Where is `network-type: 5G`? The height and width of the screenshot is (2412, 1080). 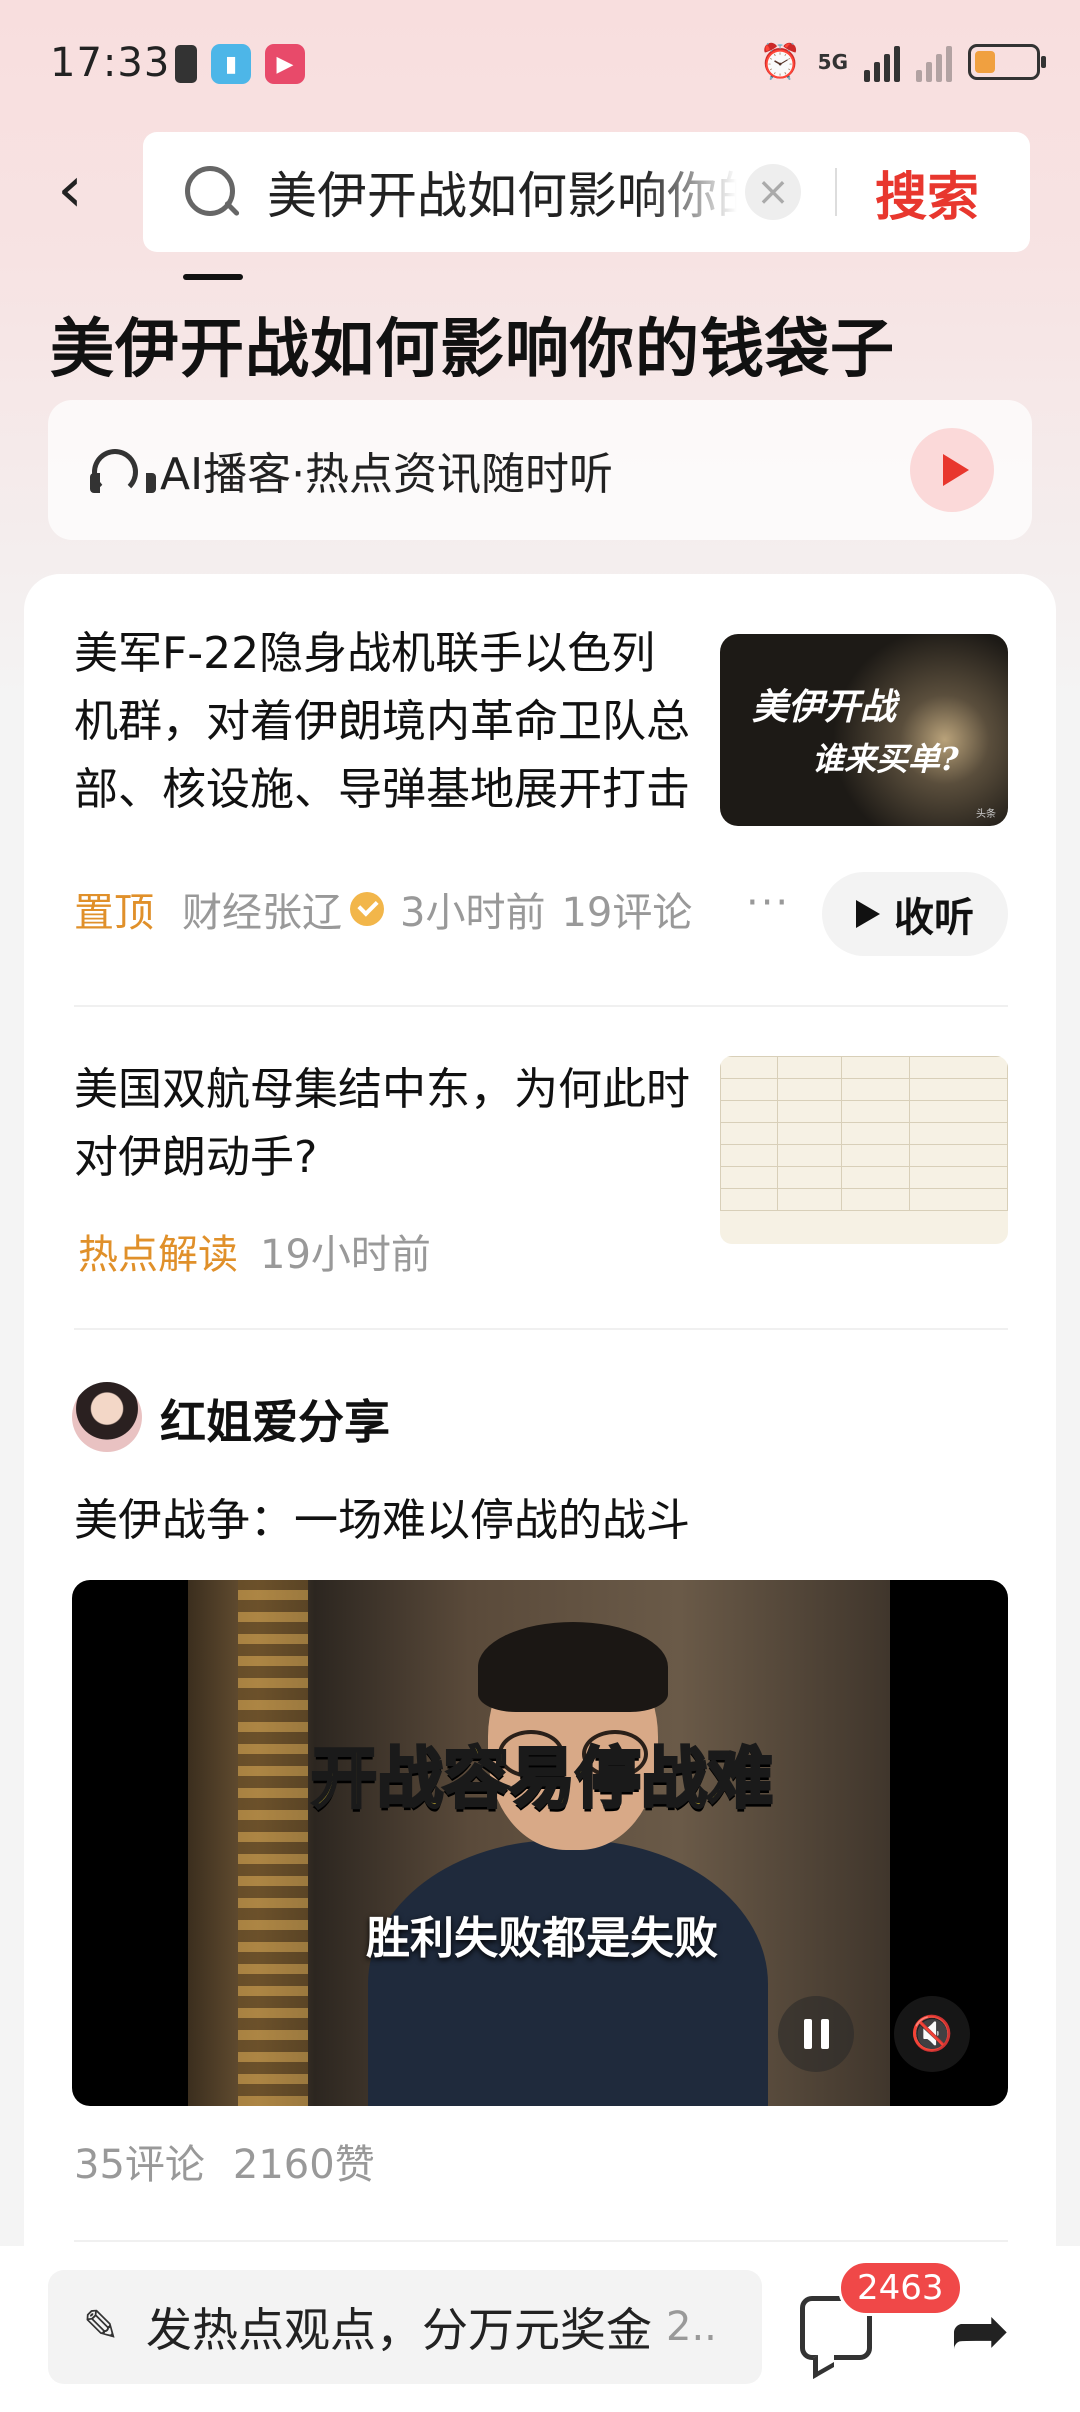 network-type: 5G is located at coordinates (832, 62).